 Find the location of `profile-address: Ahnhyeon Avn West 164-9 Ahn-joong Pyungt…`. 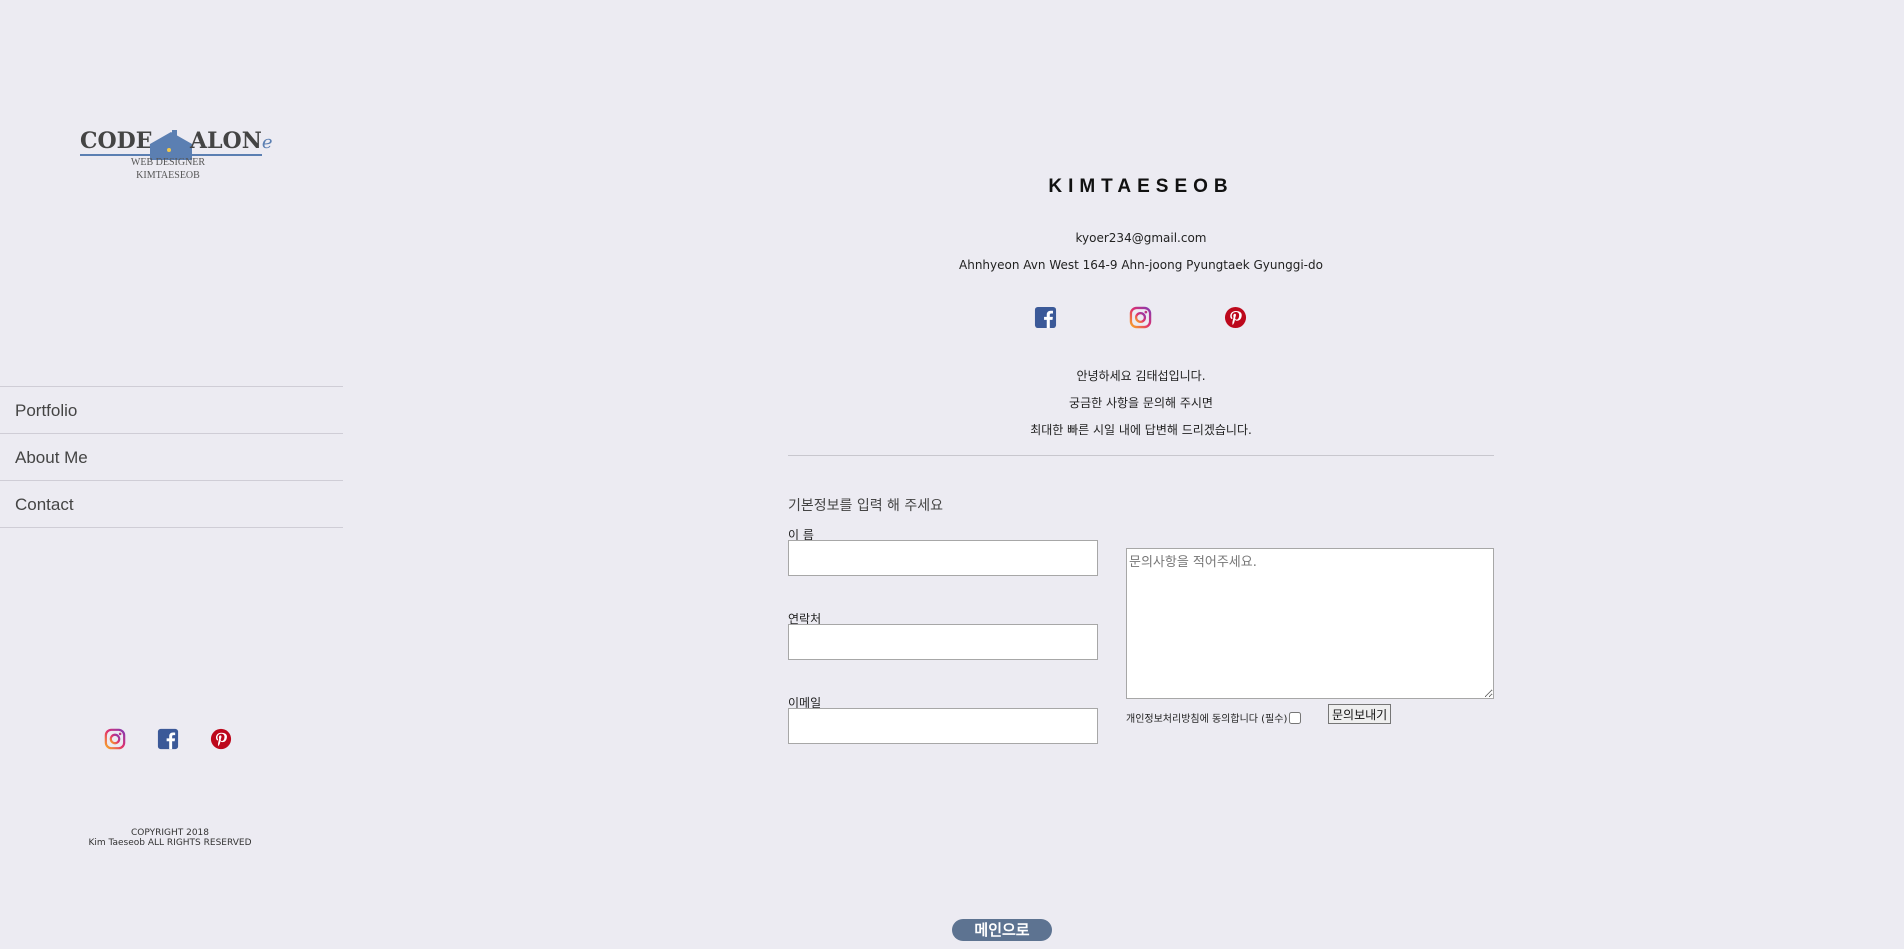

profile-address: Ahnhyeon Avn West 164-9 Ahn-joong Pyungt… is located at coordinates (1141, 265).